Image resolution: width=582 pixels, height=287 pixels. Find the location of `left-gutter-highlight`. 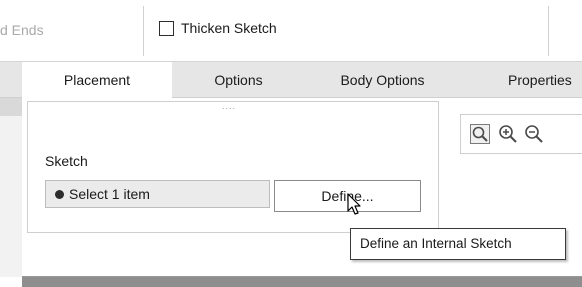

left-gutter-highlight is located at coordinates (11, 107).